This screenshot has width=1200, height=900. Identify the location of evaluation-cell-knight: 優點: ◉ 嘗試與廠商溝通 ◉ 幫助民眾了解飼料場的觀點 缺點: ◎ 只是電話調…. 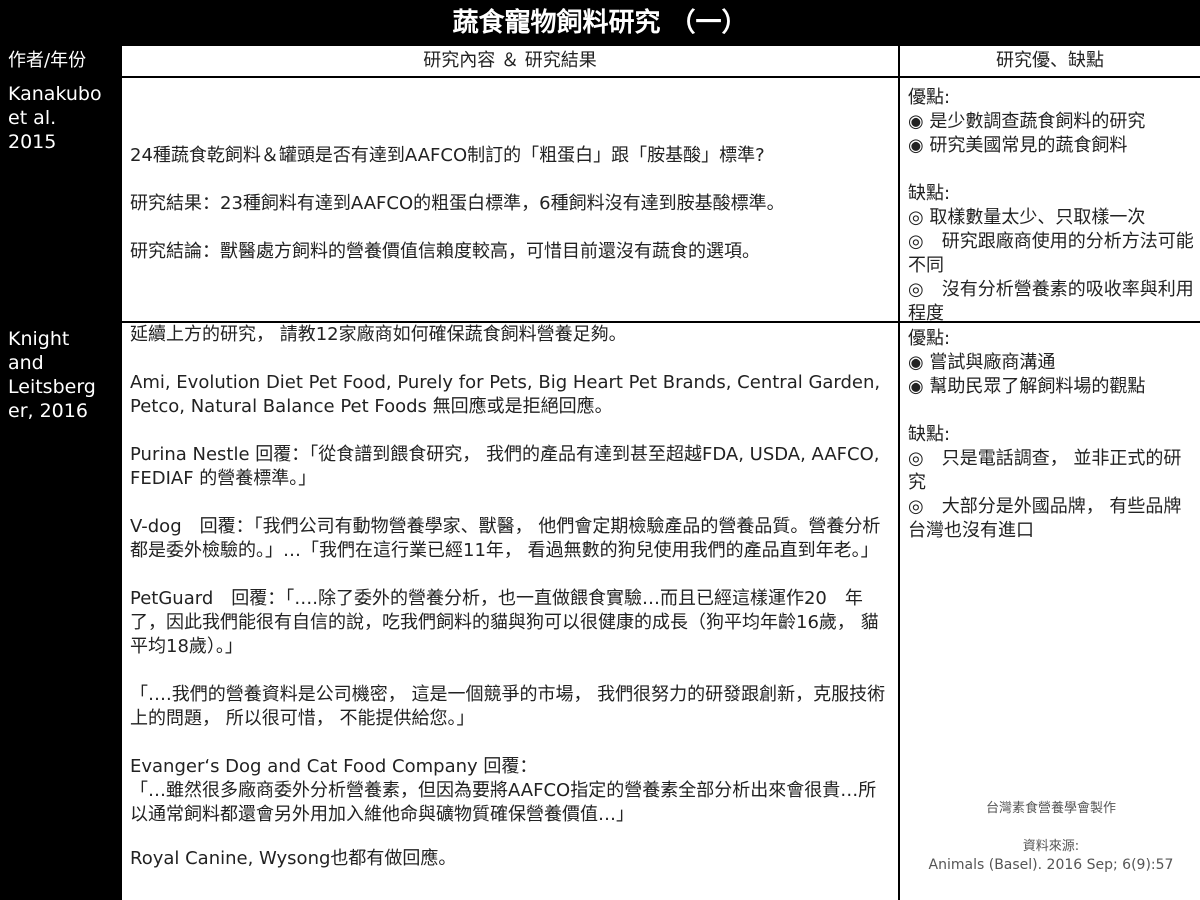
(1051, 558).